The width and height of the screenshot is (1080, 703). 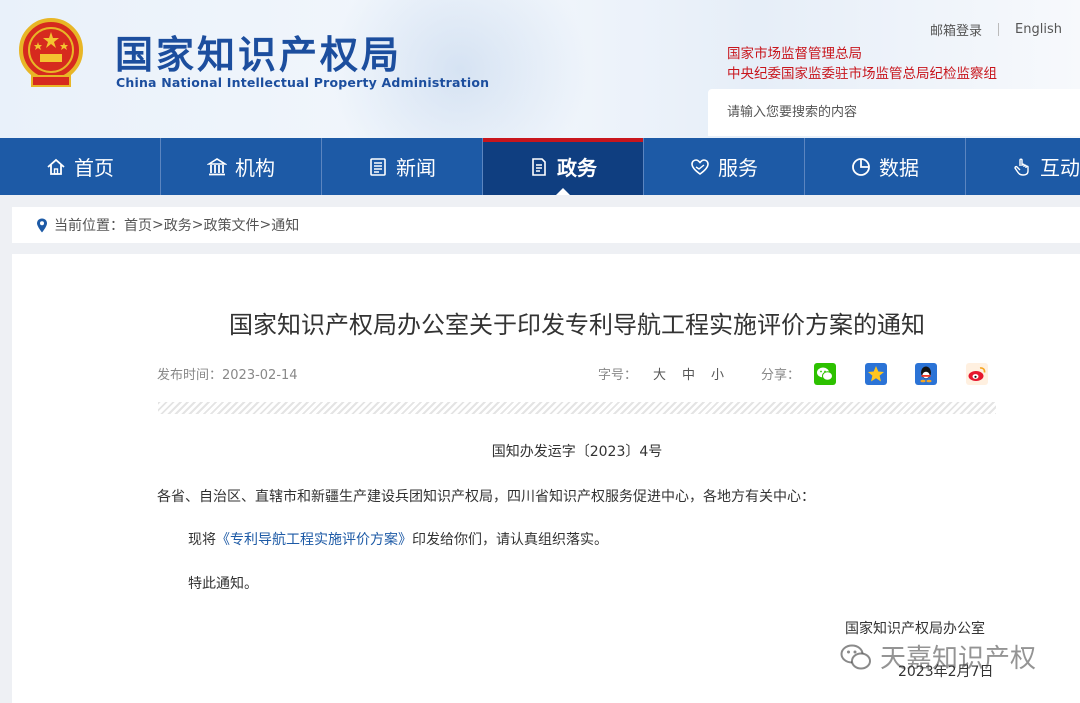 I want to click on article-closing: 特此通知。, so click(x=223, y=584).